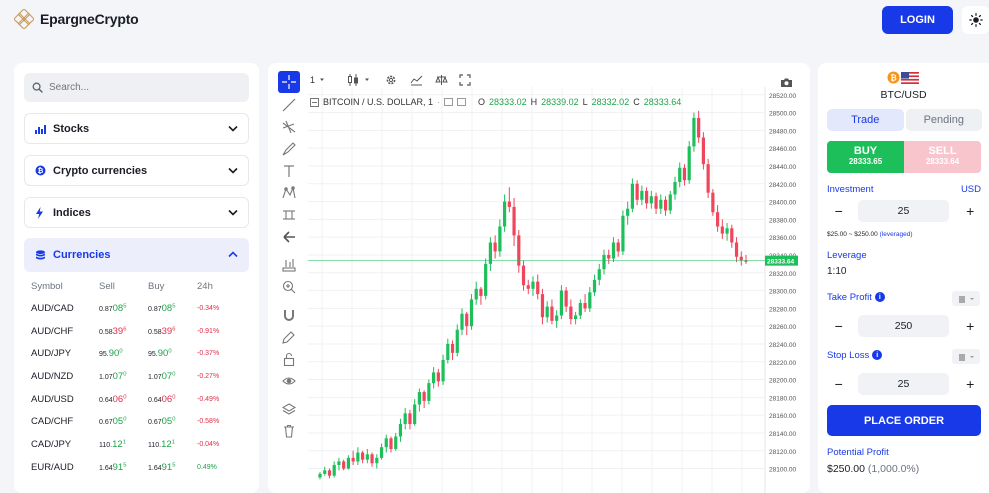 This screenshot has height=493, width=989. I want to click on investment-stepper: − 25 +, so click(904, 211).